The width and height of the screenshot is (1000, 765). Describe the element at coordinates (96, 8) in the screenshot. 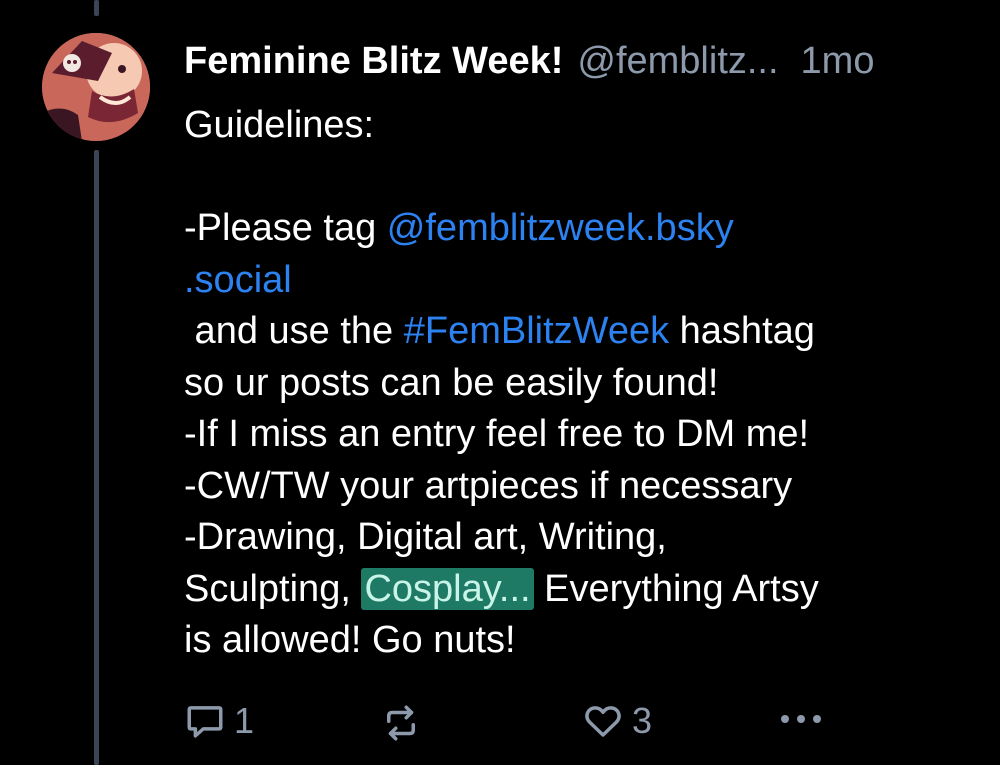

I see `thread-line-top` at that location.